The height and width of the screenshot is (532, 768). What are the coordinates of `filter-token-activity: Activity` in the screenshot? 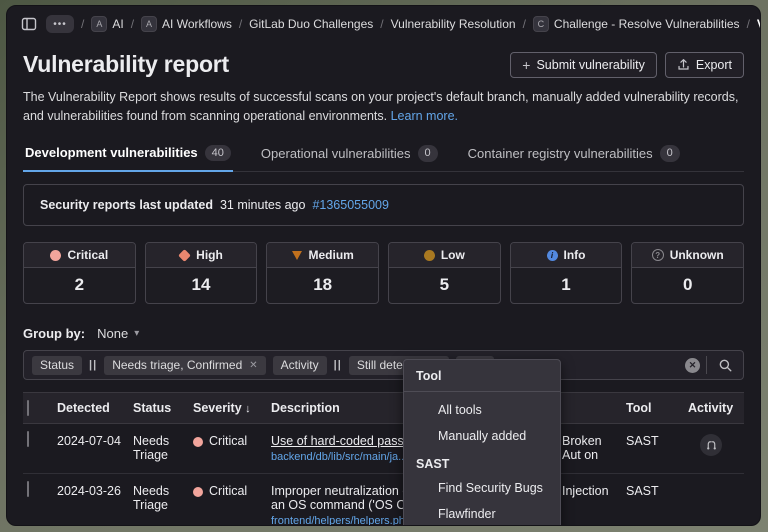 It's located at (299, 365).